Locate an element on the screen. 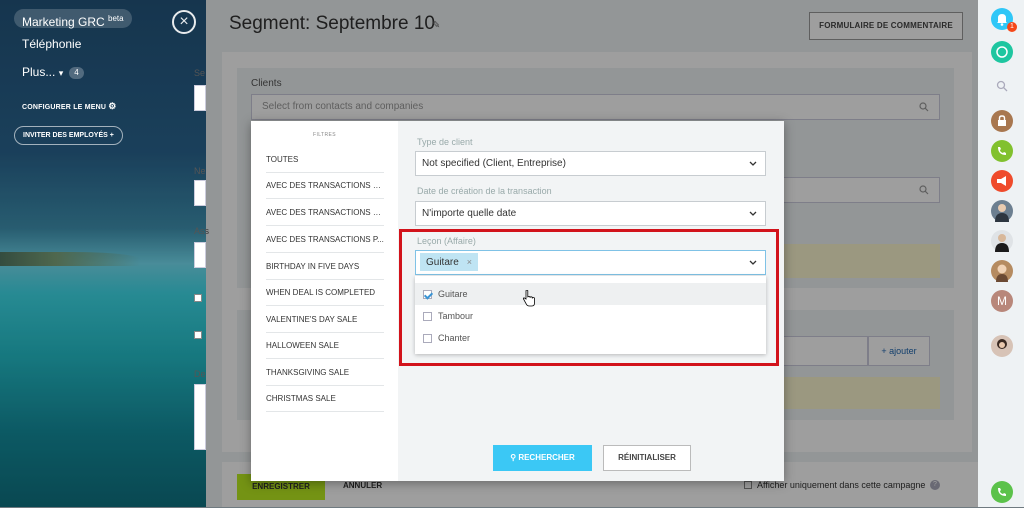 This screenshot has height=508, width=1024. config-menu-link: CONFIGURER LE MENU ⚙ is located at coordinates (69, 106).